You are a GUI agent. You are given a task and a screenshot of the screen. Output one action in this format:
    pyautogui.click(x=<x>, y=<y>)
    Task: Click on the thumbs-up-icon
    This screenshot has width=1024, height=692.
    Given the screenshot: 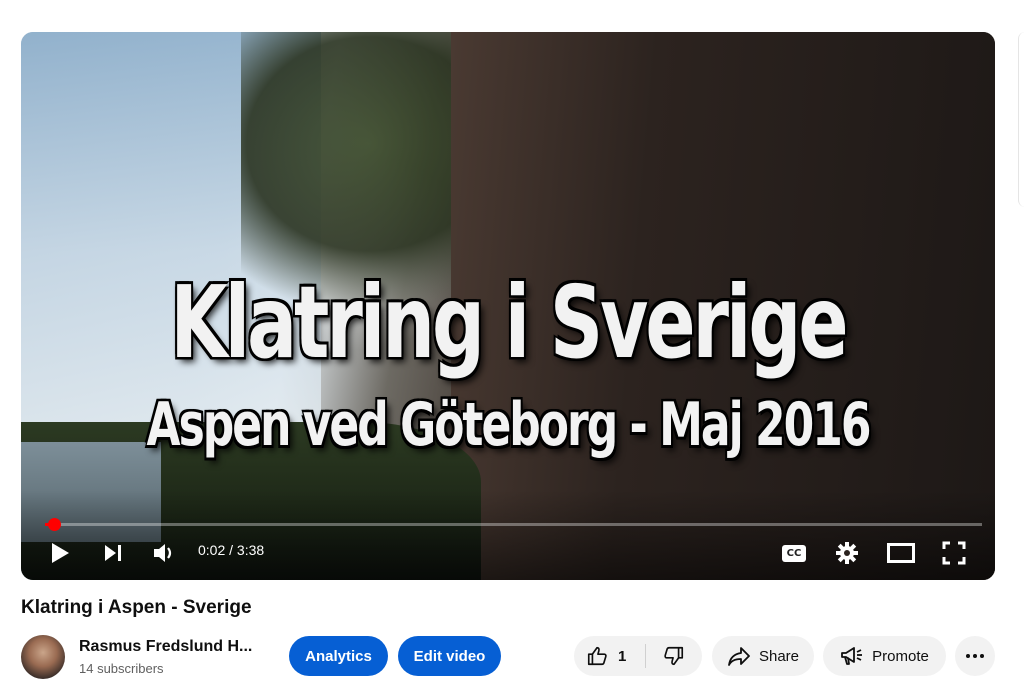 What is the action you would take?
    pyautogui.click(x=597, y=656)
    